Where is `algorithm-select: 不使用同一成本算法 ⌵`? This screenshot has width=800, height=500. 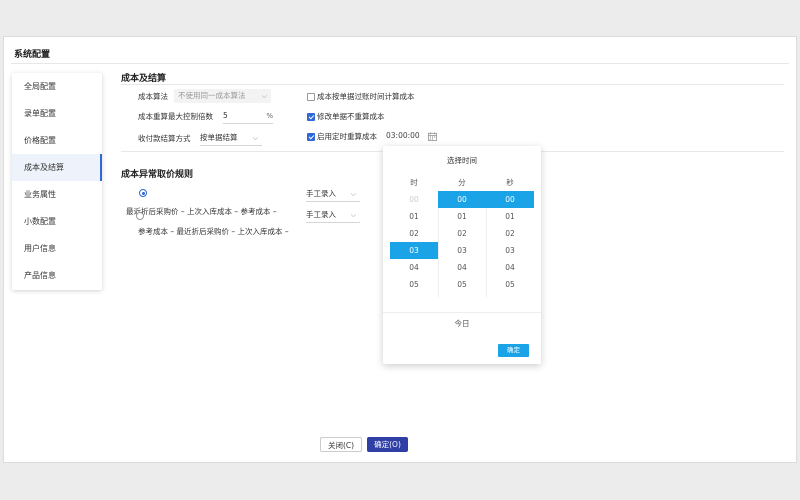
algorithm-select: 不使用同一成本算法 ⌵ is located at coordinates (222, 96).